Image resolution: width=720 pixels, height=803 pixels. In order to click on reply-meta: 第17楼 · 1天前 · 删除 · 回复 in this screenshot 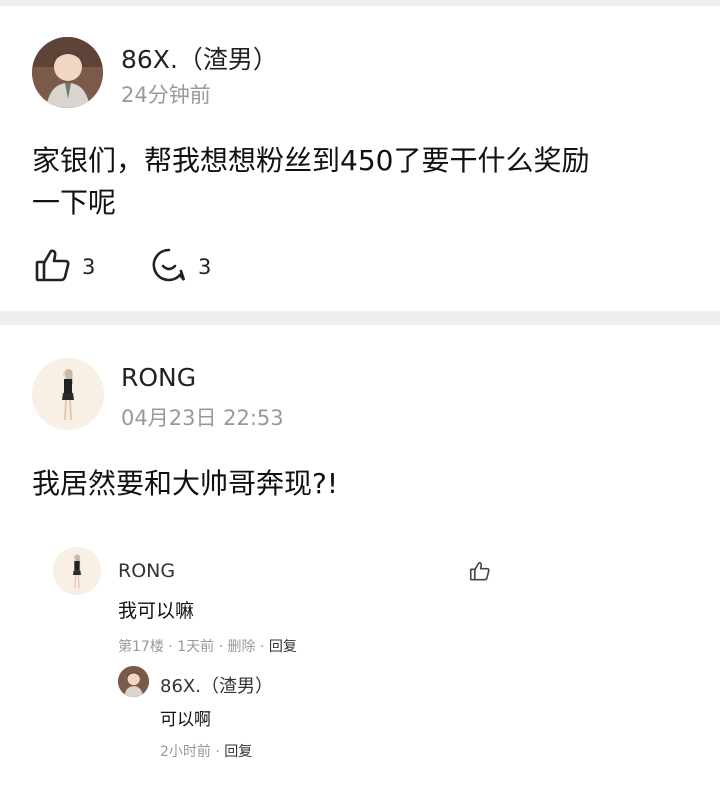, I will do `click(207, 647)`.